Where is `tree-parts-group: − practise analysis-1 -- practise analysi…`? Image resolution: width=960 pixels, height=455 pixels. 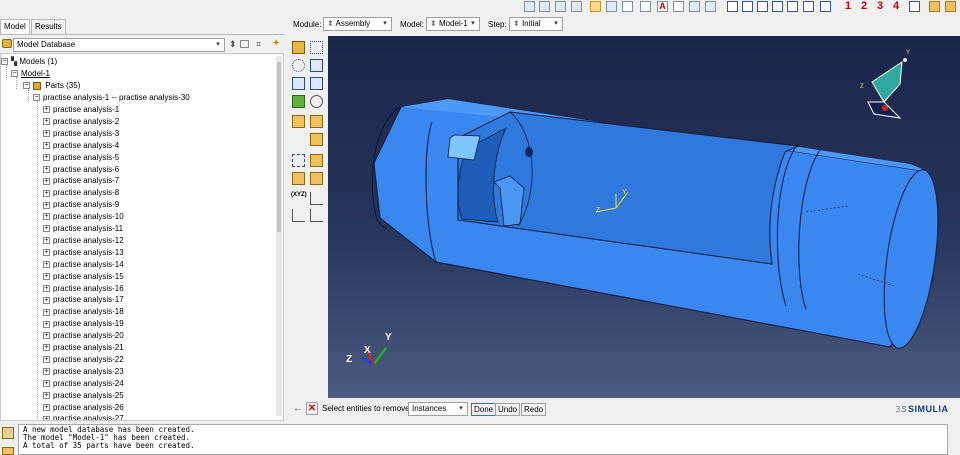 tree-parts-group: − practise analysis-1 -- practise analysi… is located at coordinates (111, 98).